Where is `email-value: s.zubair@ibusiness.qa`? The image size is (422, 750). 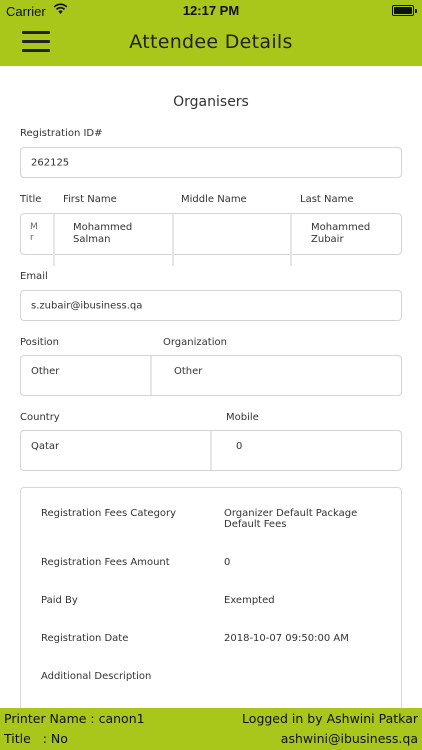
email-value: s.zubair@ibusiness.qa is located at coordinates (87, 305).